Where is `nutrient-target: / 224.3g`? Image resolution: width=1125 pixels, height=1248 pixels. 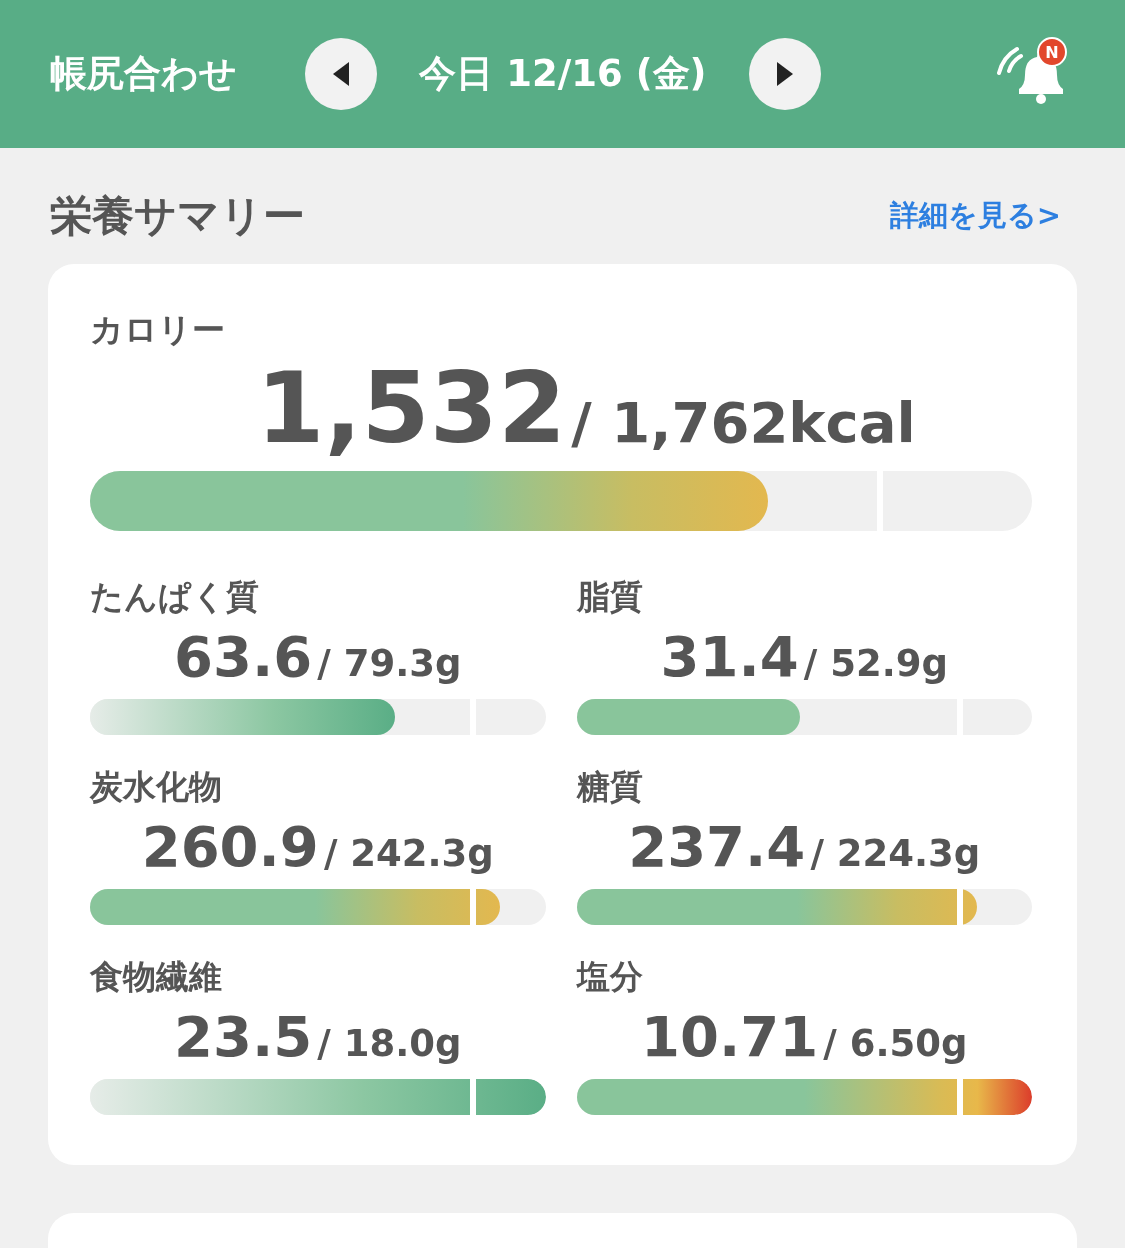
nutrient-target: / 224.3g is located at coordinates (895, 853).